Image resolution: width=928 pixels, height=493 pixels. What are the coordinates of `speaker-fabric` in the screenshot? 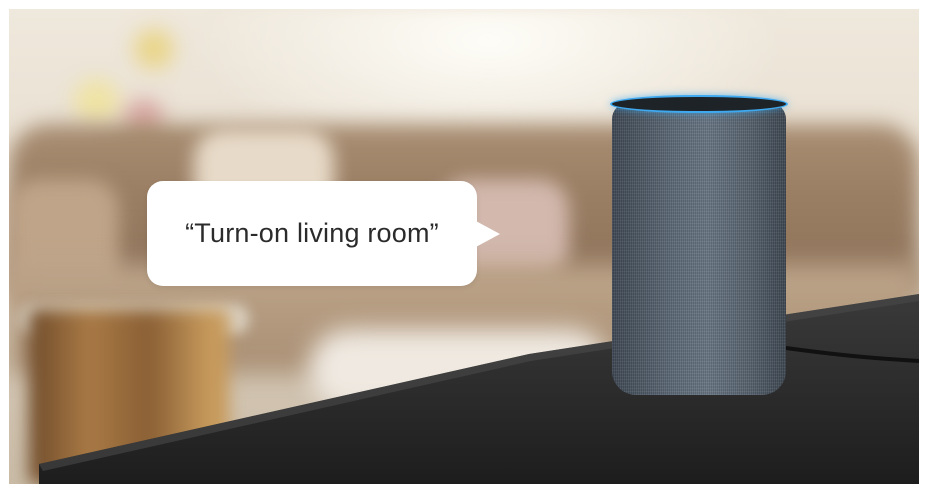 It's located at (699, 249).